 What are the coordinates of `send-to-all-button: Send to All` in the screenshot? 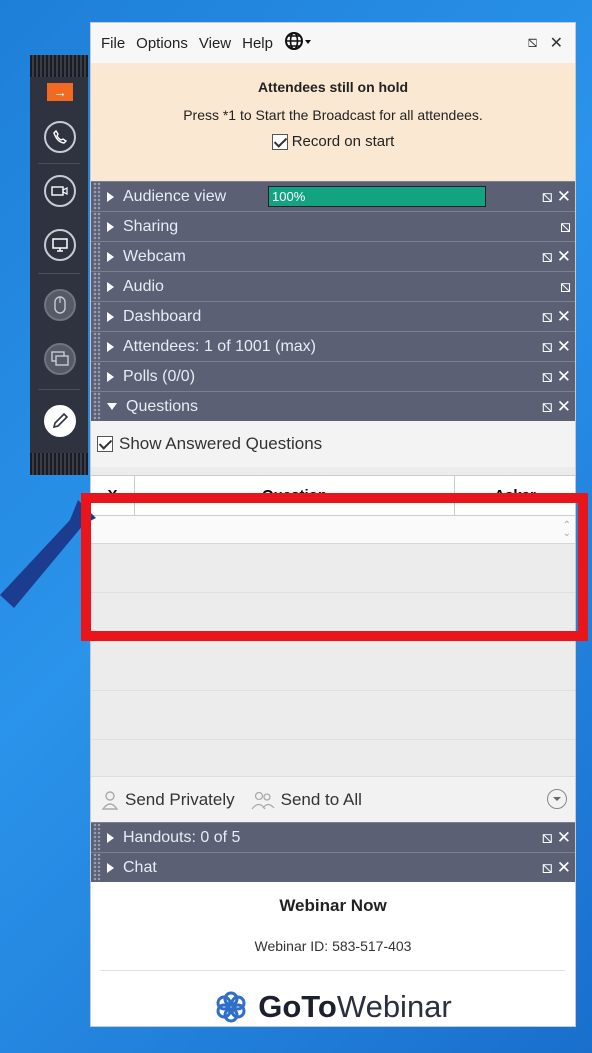 It's located at (306, 800).